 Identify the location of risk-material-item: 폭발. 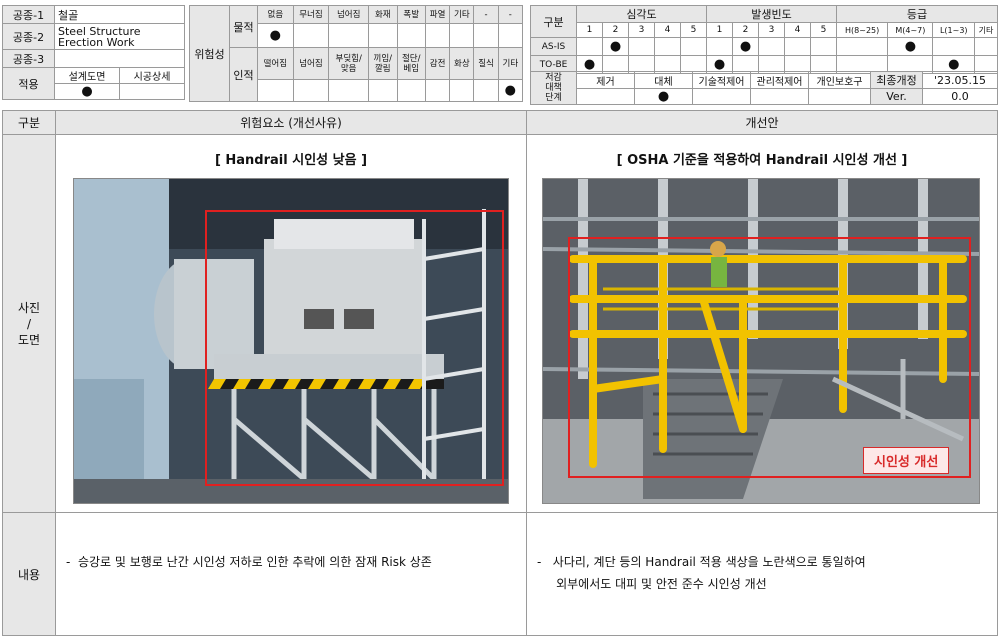
(411, 14).